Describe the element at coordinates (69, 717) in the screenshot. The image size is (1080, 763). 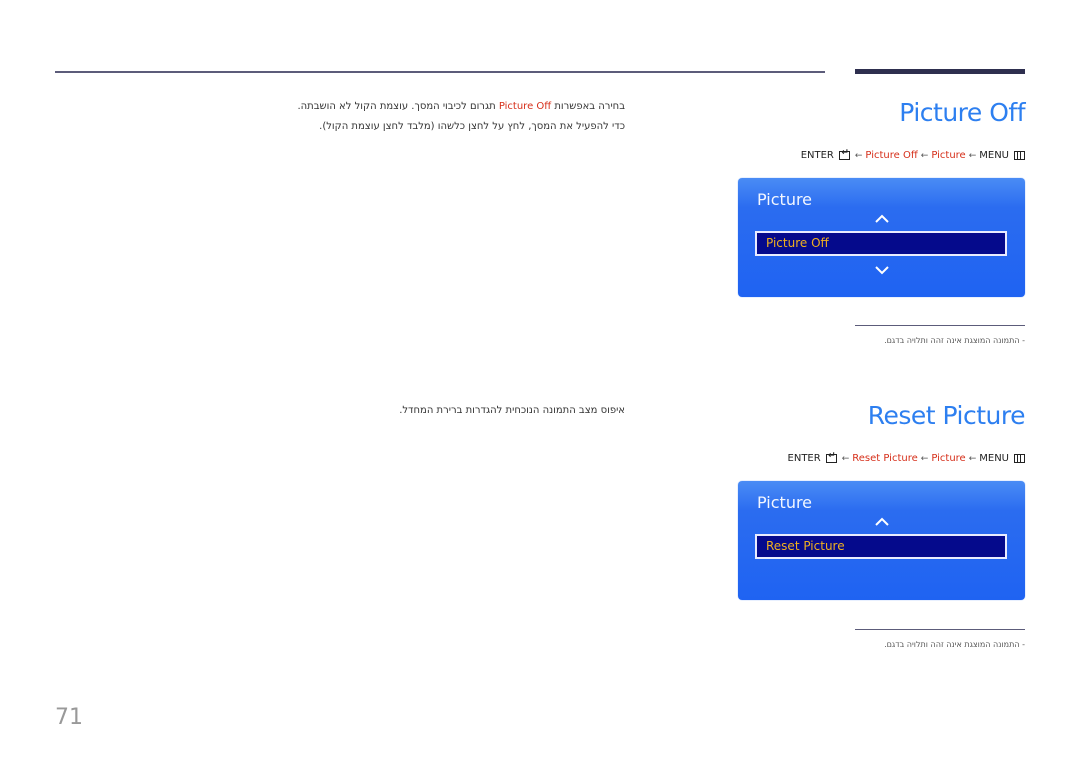
I see `page-number: 71` at that location.